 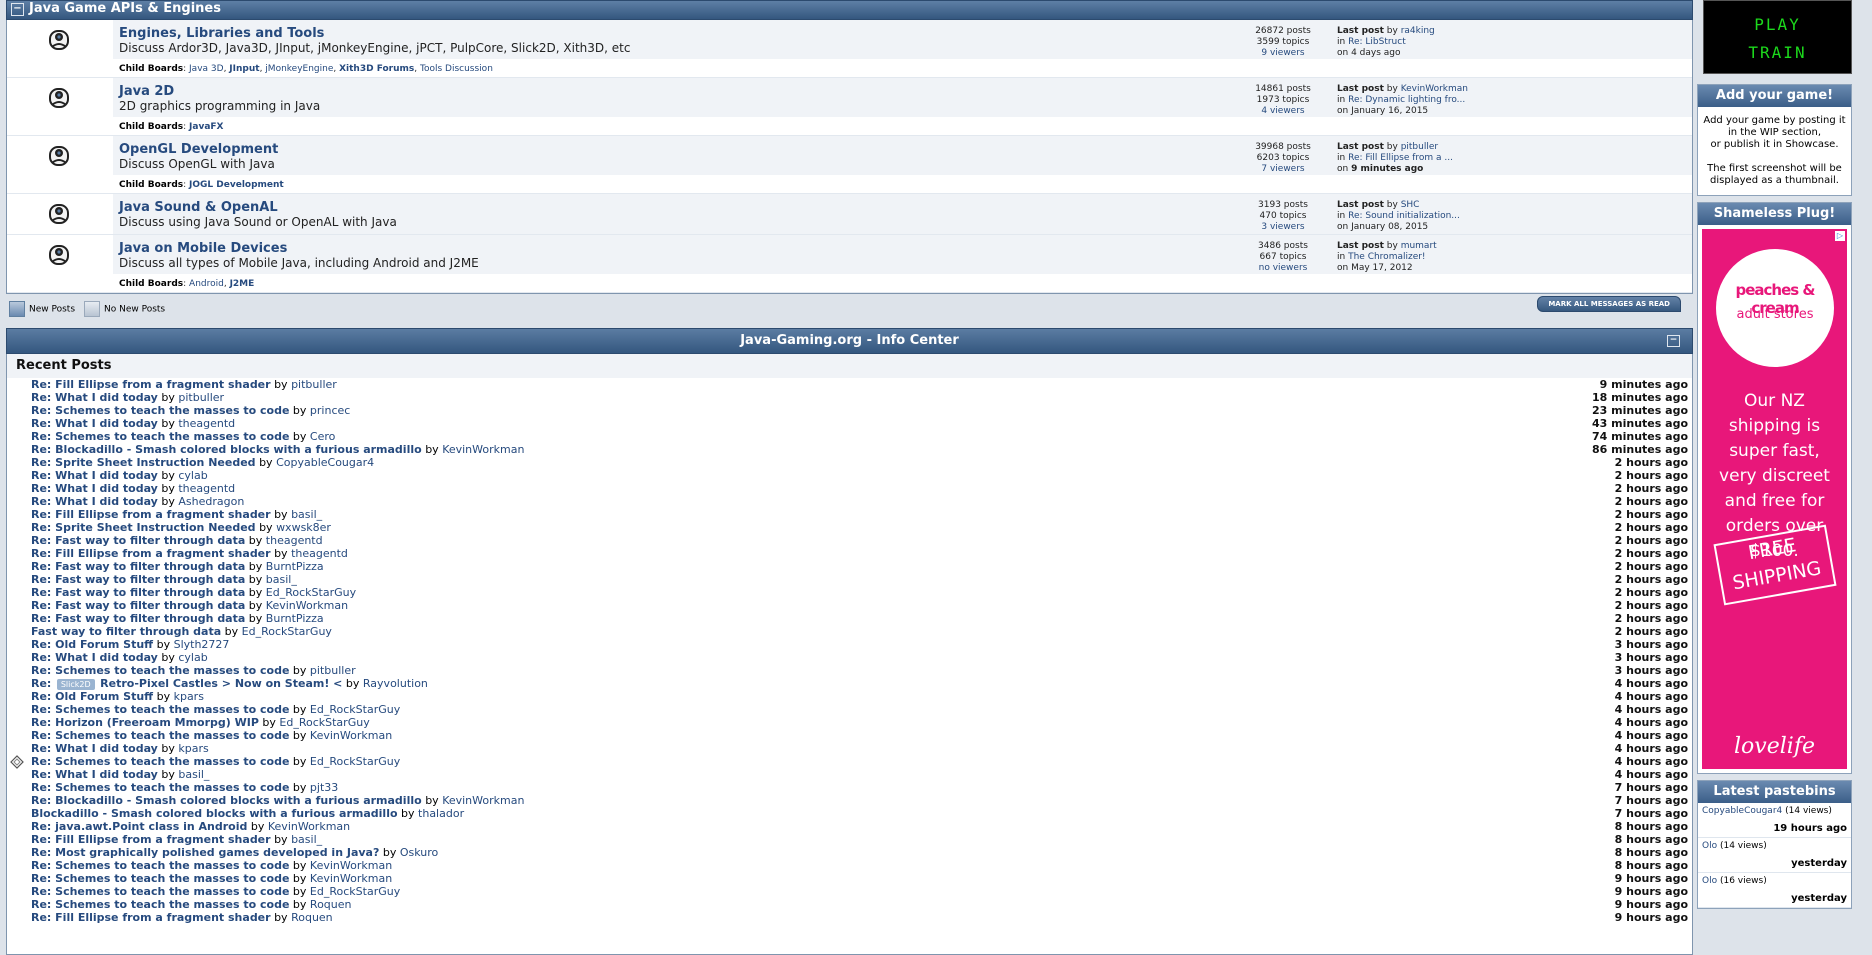 What do you see at coordinates (1840, 236) in the screenshot?
I see `ad-choices-icon: ▷` at bounding box center [1840, 236].